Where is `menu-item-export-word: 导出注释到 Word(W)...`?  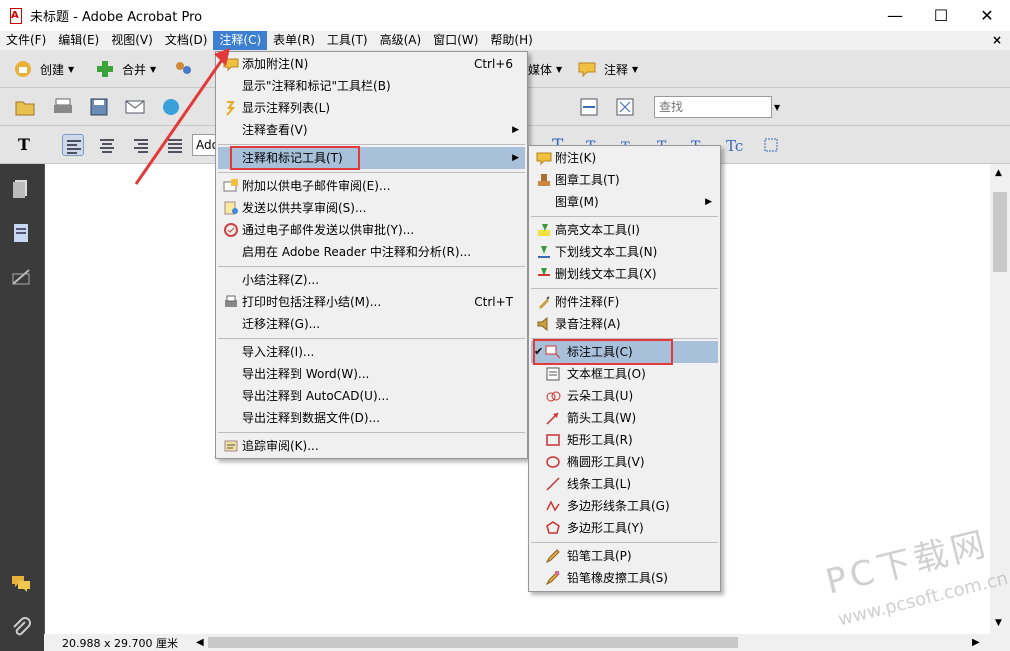
menu-item-export-word: 导出注释到 Word(W)... is located at coordinates (371, 374).